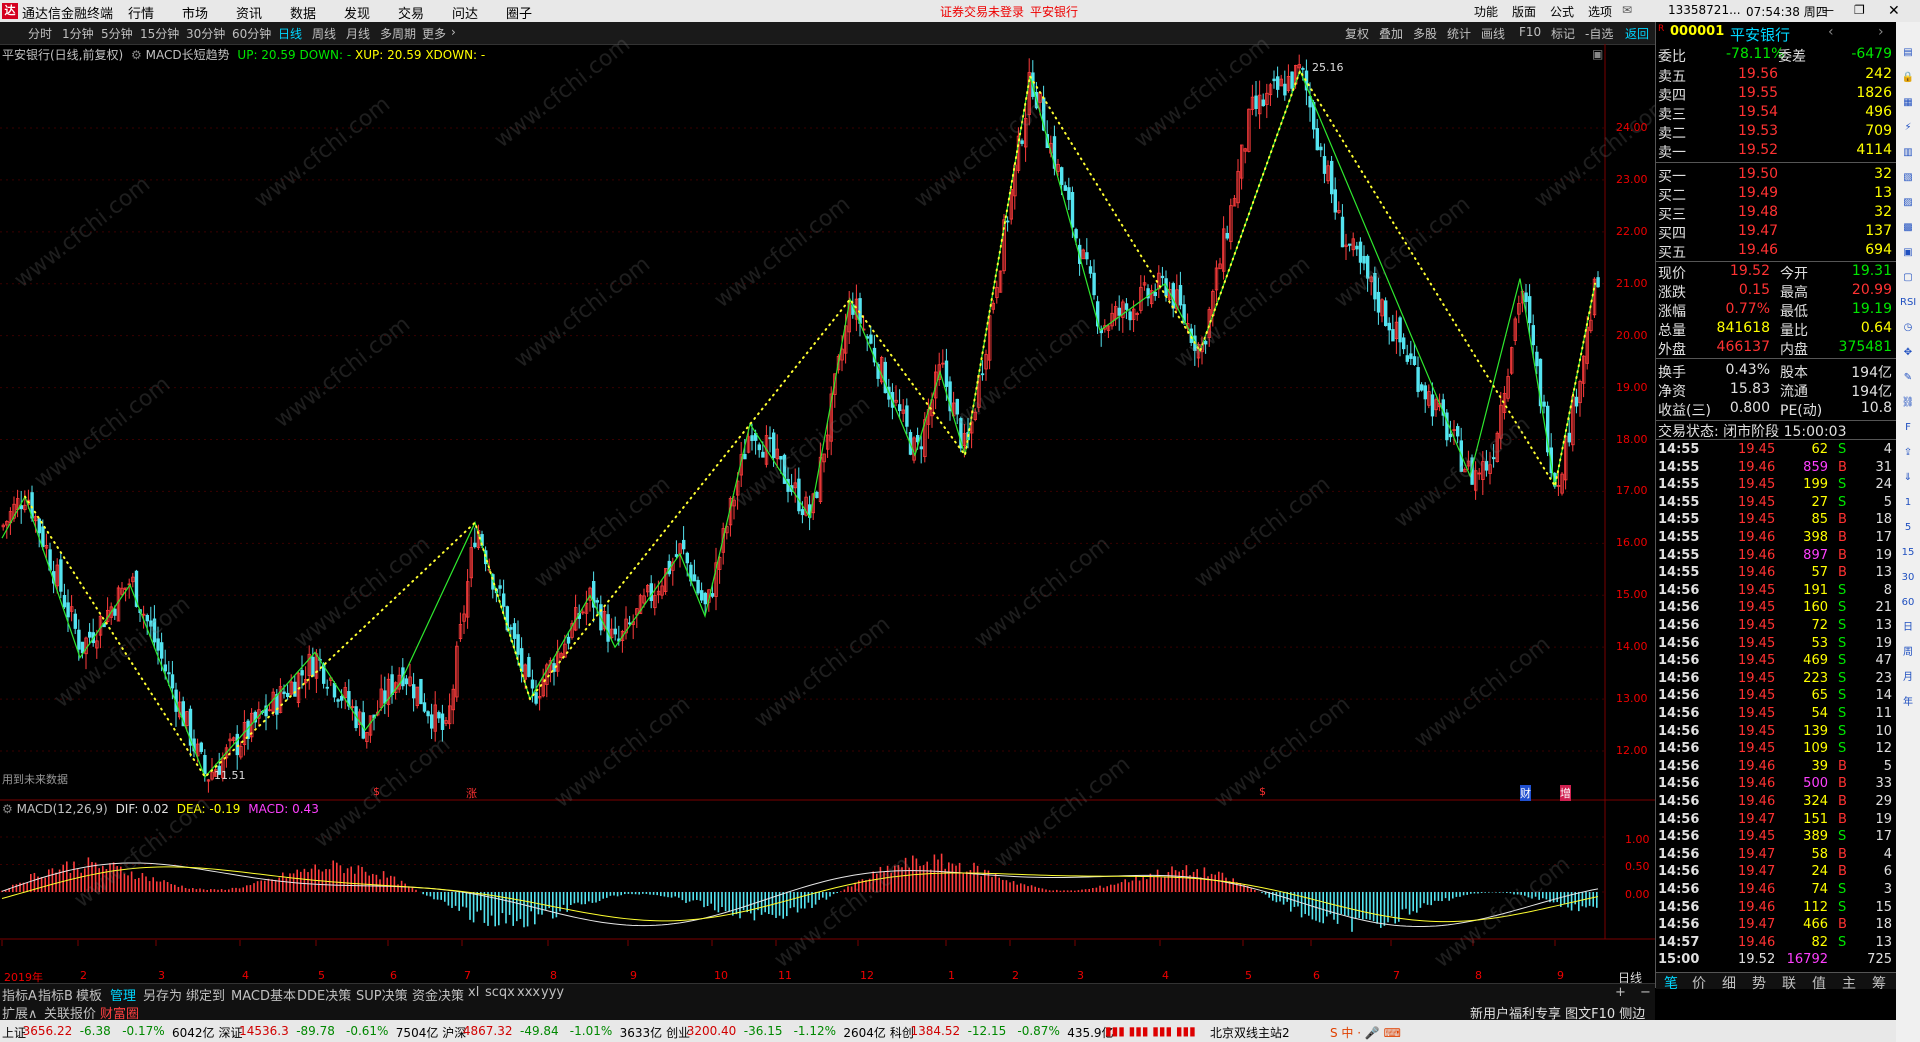 The image size is (1920, 1042). I want to click on doc-icon: ▩, so click(1908, 228).